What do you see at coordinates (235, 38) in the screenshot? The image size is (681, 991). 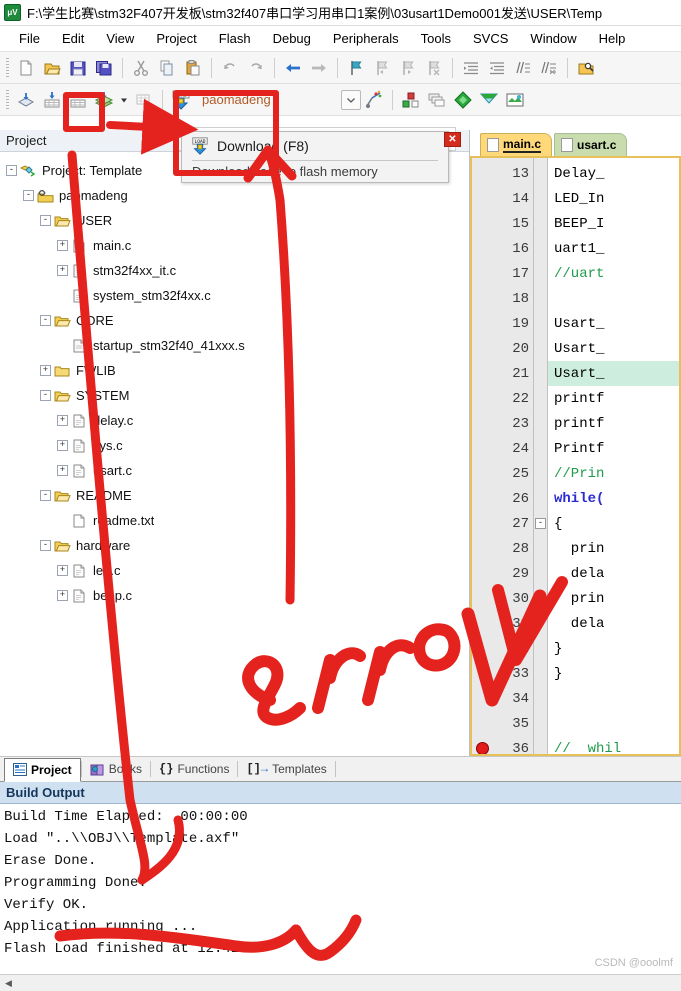 I see `menu-flash: Flash` at bounding box center [235, 38].